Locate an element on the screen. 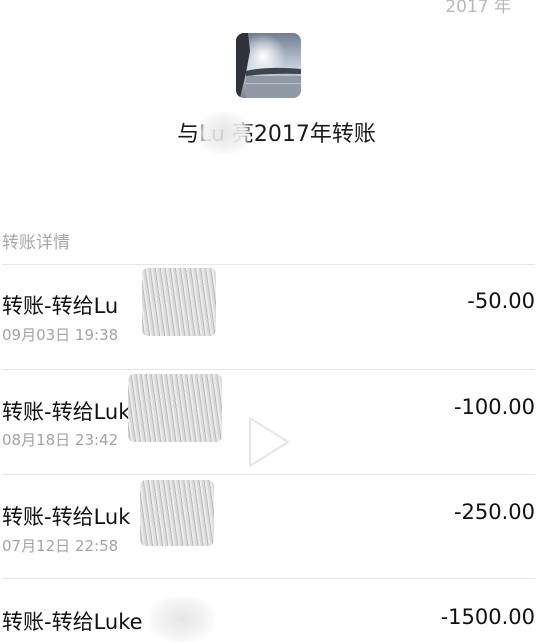 The width and height of the screenshot is (553, 642). landscape-photo-avatar-icon is located at coordinates (268, 65).